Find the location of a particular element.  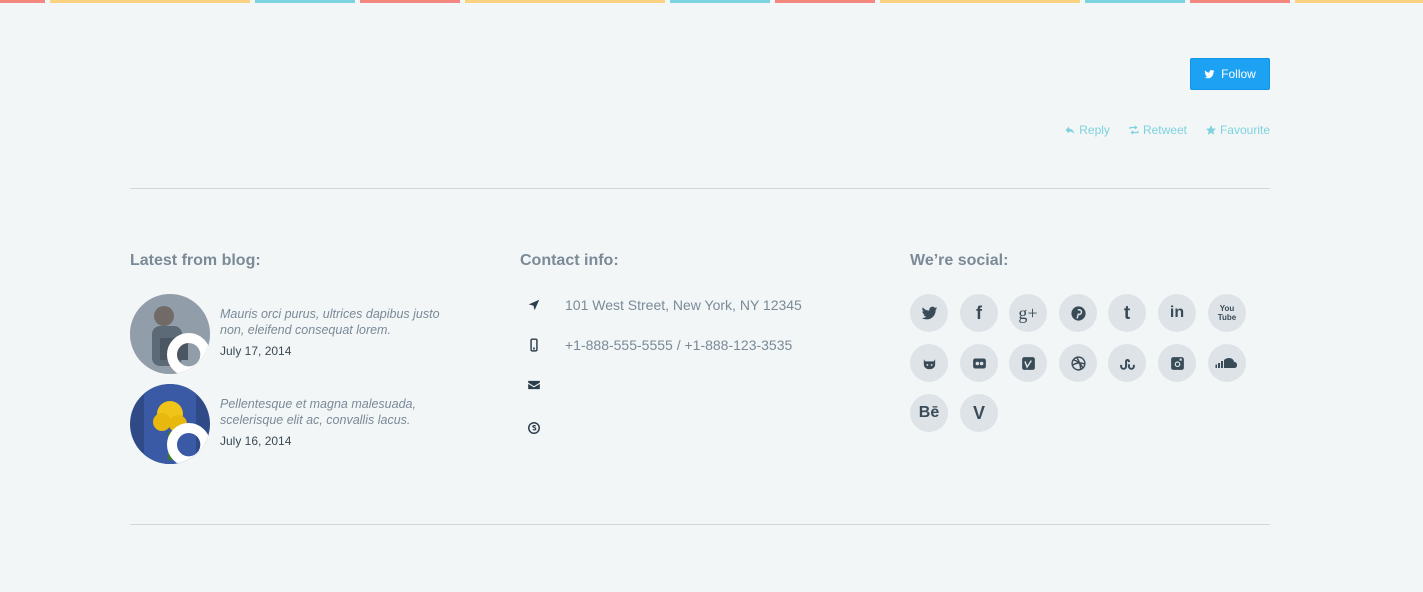

retweet-link: Retweet is located at coordinates (1157, 130).